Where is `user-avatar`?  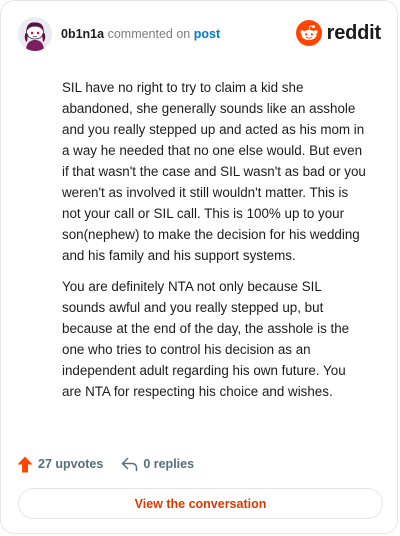 user-avatar is located at coordinates (35, 34).